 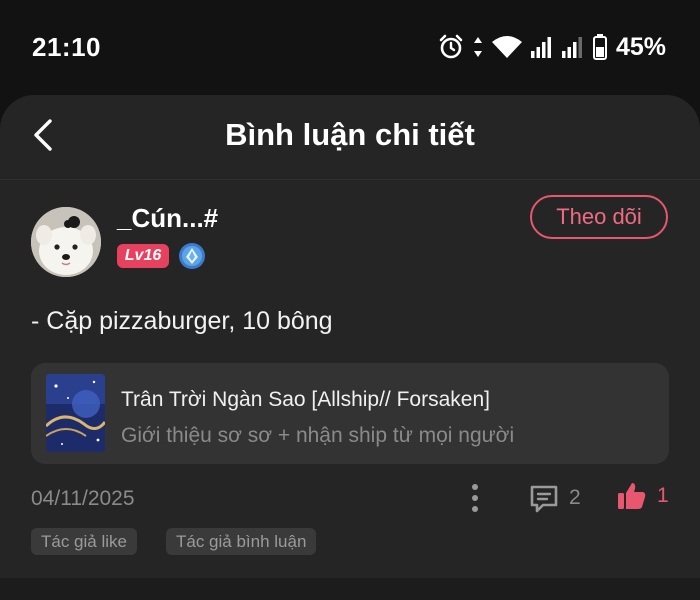 I want to click on thumbs-up-icon, so click(x=632, y=496).